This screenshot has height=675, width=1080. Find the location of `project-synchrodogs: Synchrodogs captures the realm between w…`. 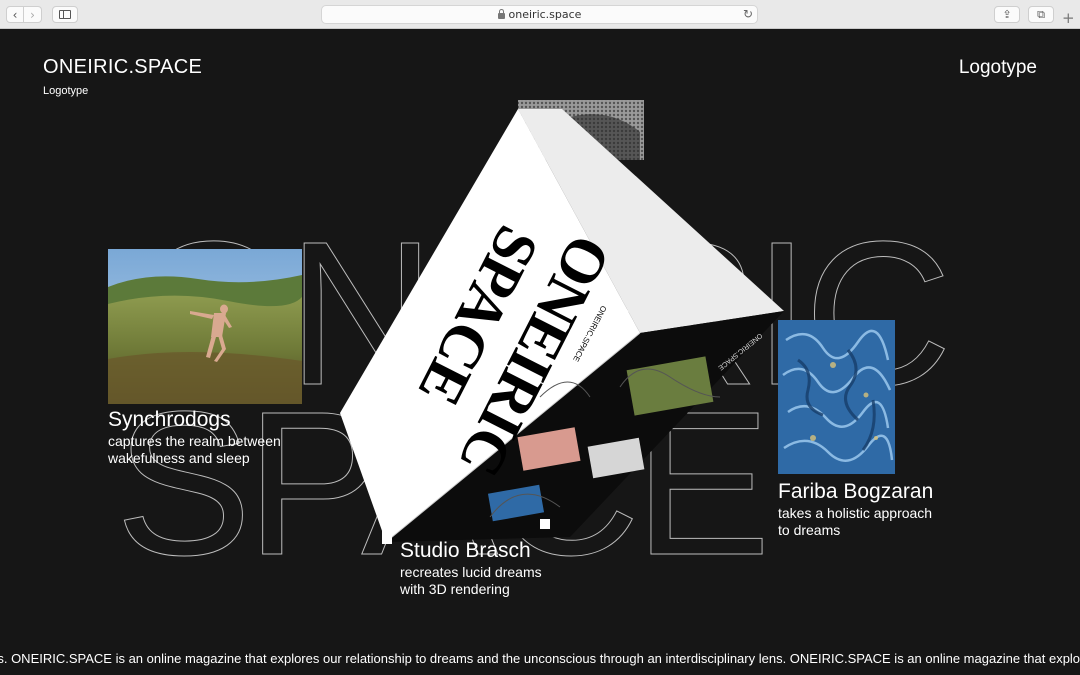

project-synchrodogs: Synchrodogs captures the realm between w… is located at coordinates (194, 437).